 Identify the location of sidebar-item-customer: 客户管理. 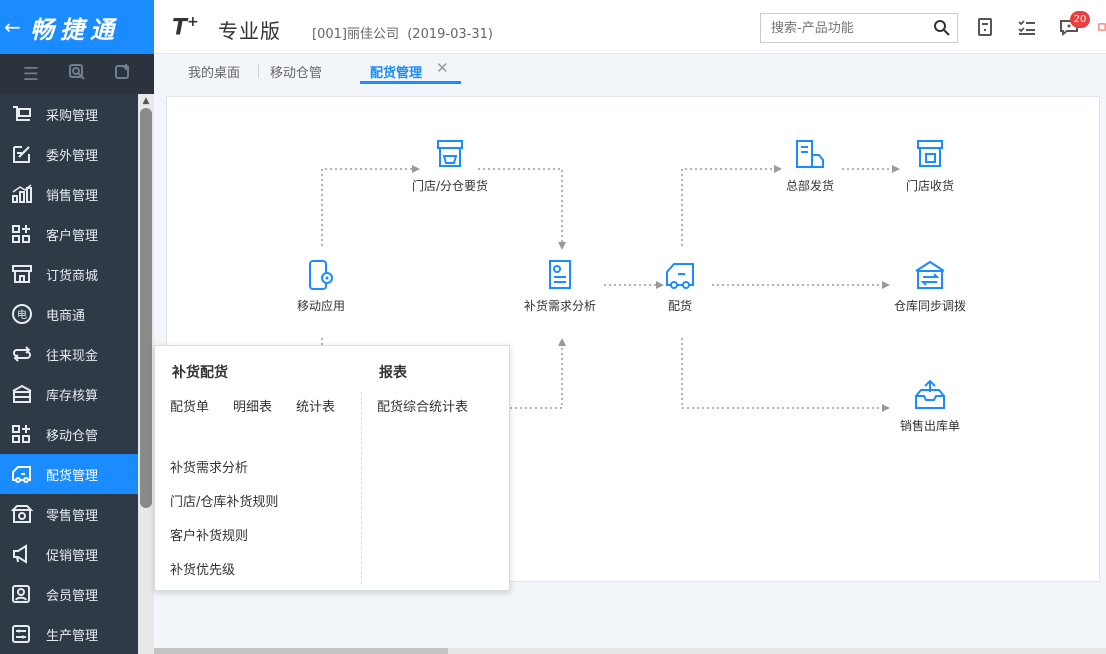
(69, 234).